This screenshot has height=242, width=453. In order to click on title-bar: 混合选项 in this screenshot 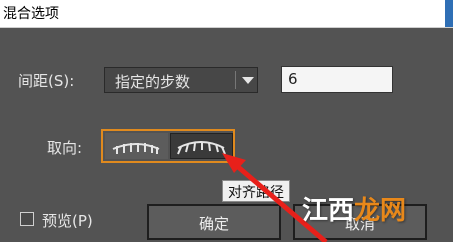, I will do `click(226, 14)`.